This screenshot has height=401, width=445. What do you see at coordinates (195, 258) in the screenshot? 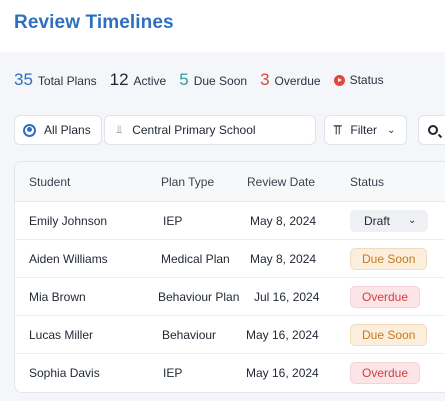
I see `plan-type: Medical Plan` at bounding box center [195, 258].